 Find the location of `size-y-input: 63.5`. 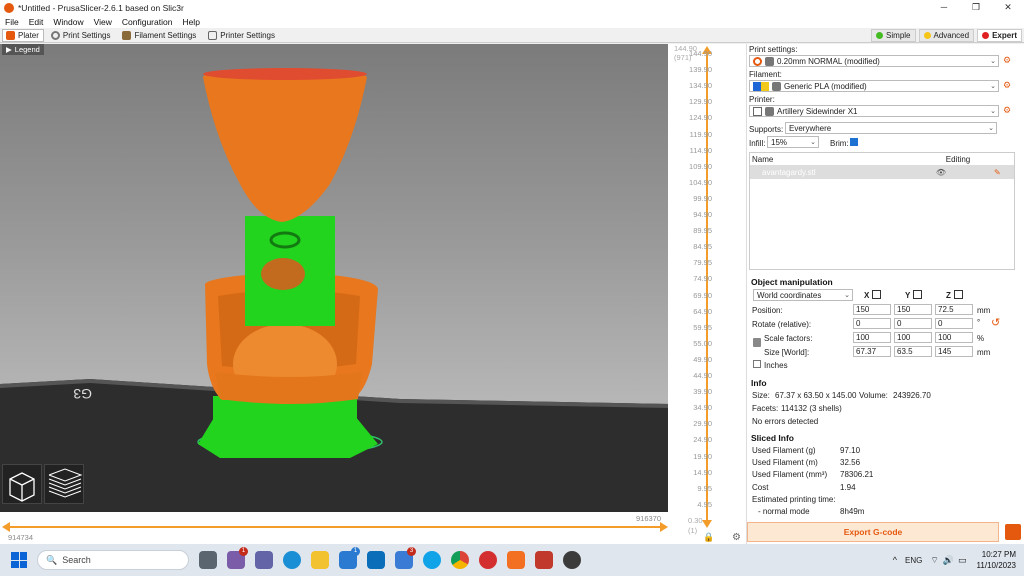

size-y-input: 63.5 is located at coordinates (913, 351).